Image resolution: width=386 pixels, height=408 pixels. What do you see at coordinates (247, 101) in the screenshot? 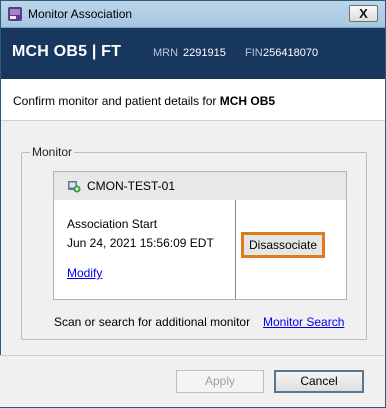
I see `confirm-patient-name: MCH OB5` at bounding box center [247, 101].